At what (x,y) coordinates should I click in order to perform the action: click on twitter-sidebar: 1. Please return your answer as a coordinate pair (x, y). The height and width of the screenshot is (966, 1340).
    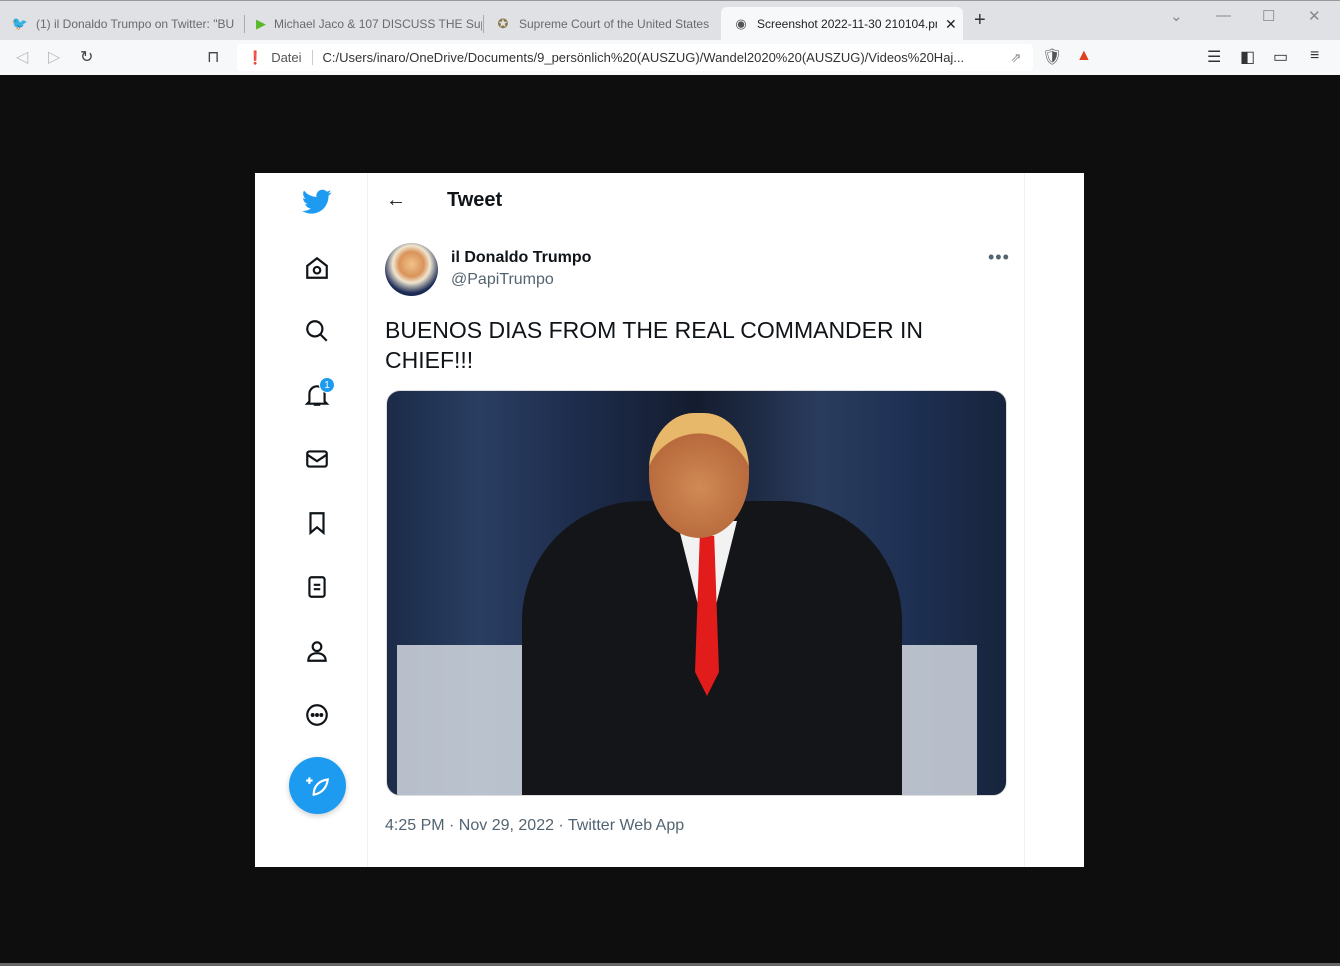
    Looking at the image, I should click on (311, 520).